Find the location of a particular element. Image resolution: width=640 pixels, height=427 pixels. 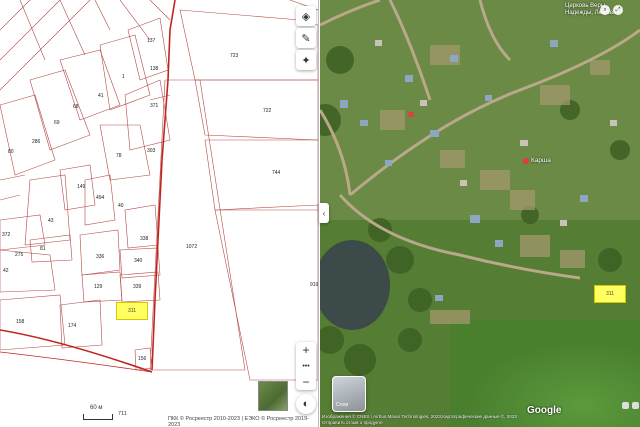

splitter-handle: ‹ is located at coordinates (324, 213).